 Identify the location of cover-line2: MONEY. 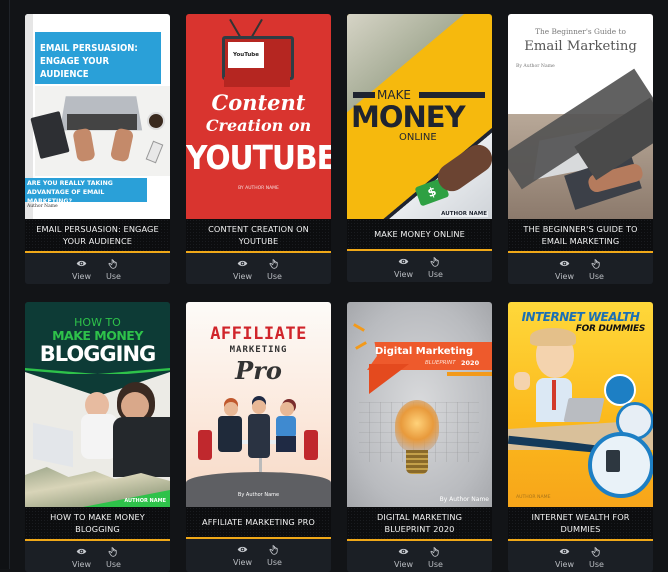
(408, 117).